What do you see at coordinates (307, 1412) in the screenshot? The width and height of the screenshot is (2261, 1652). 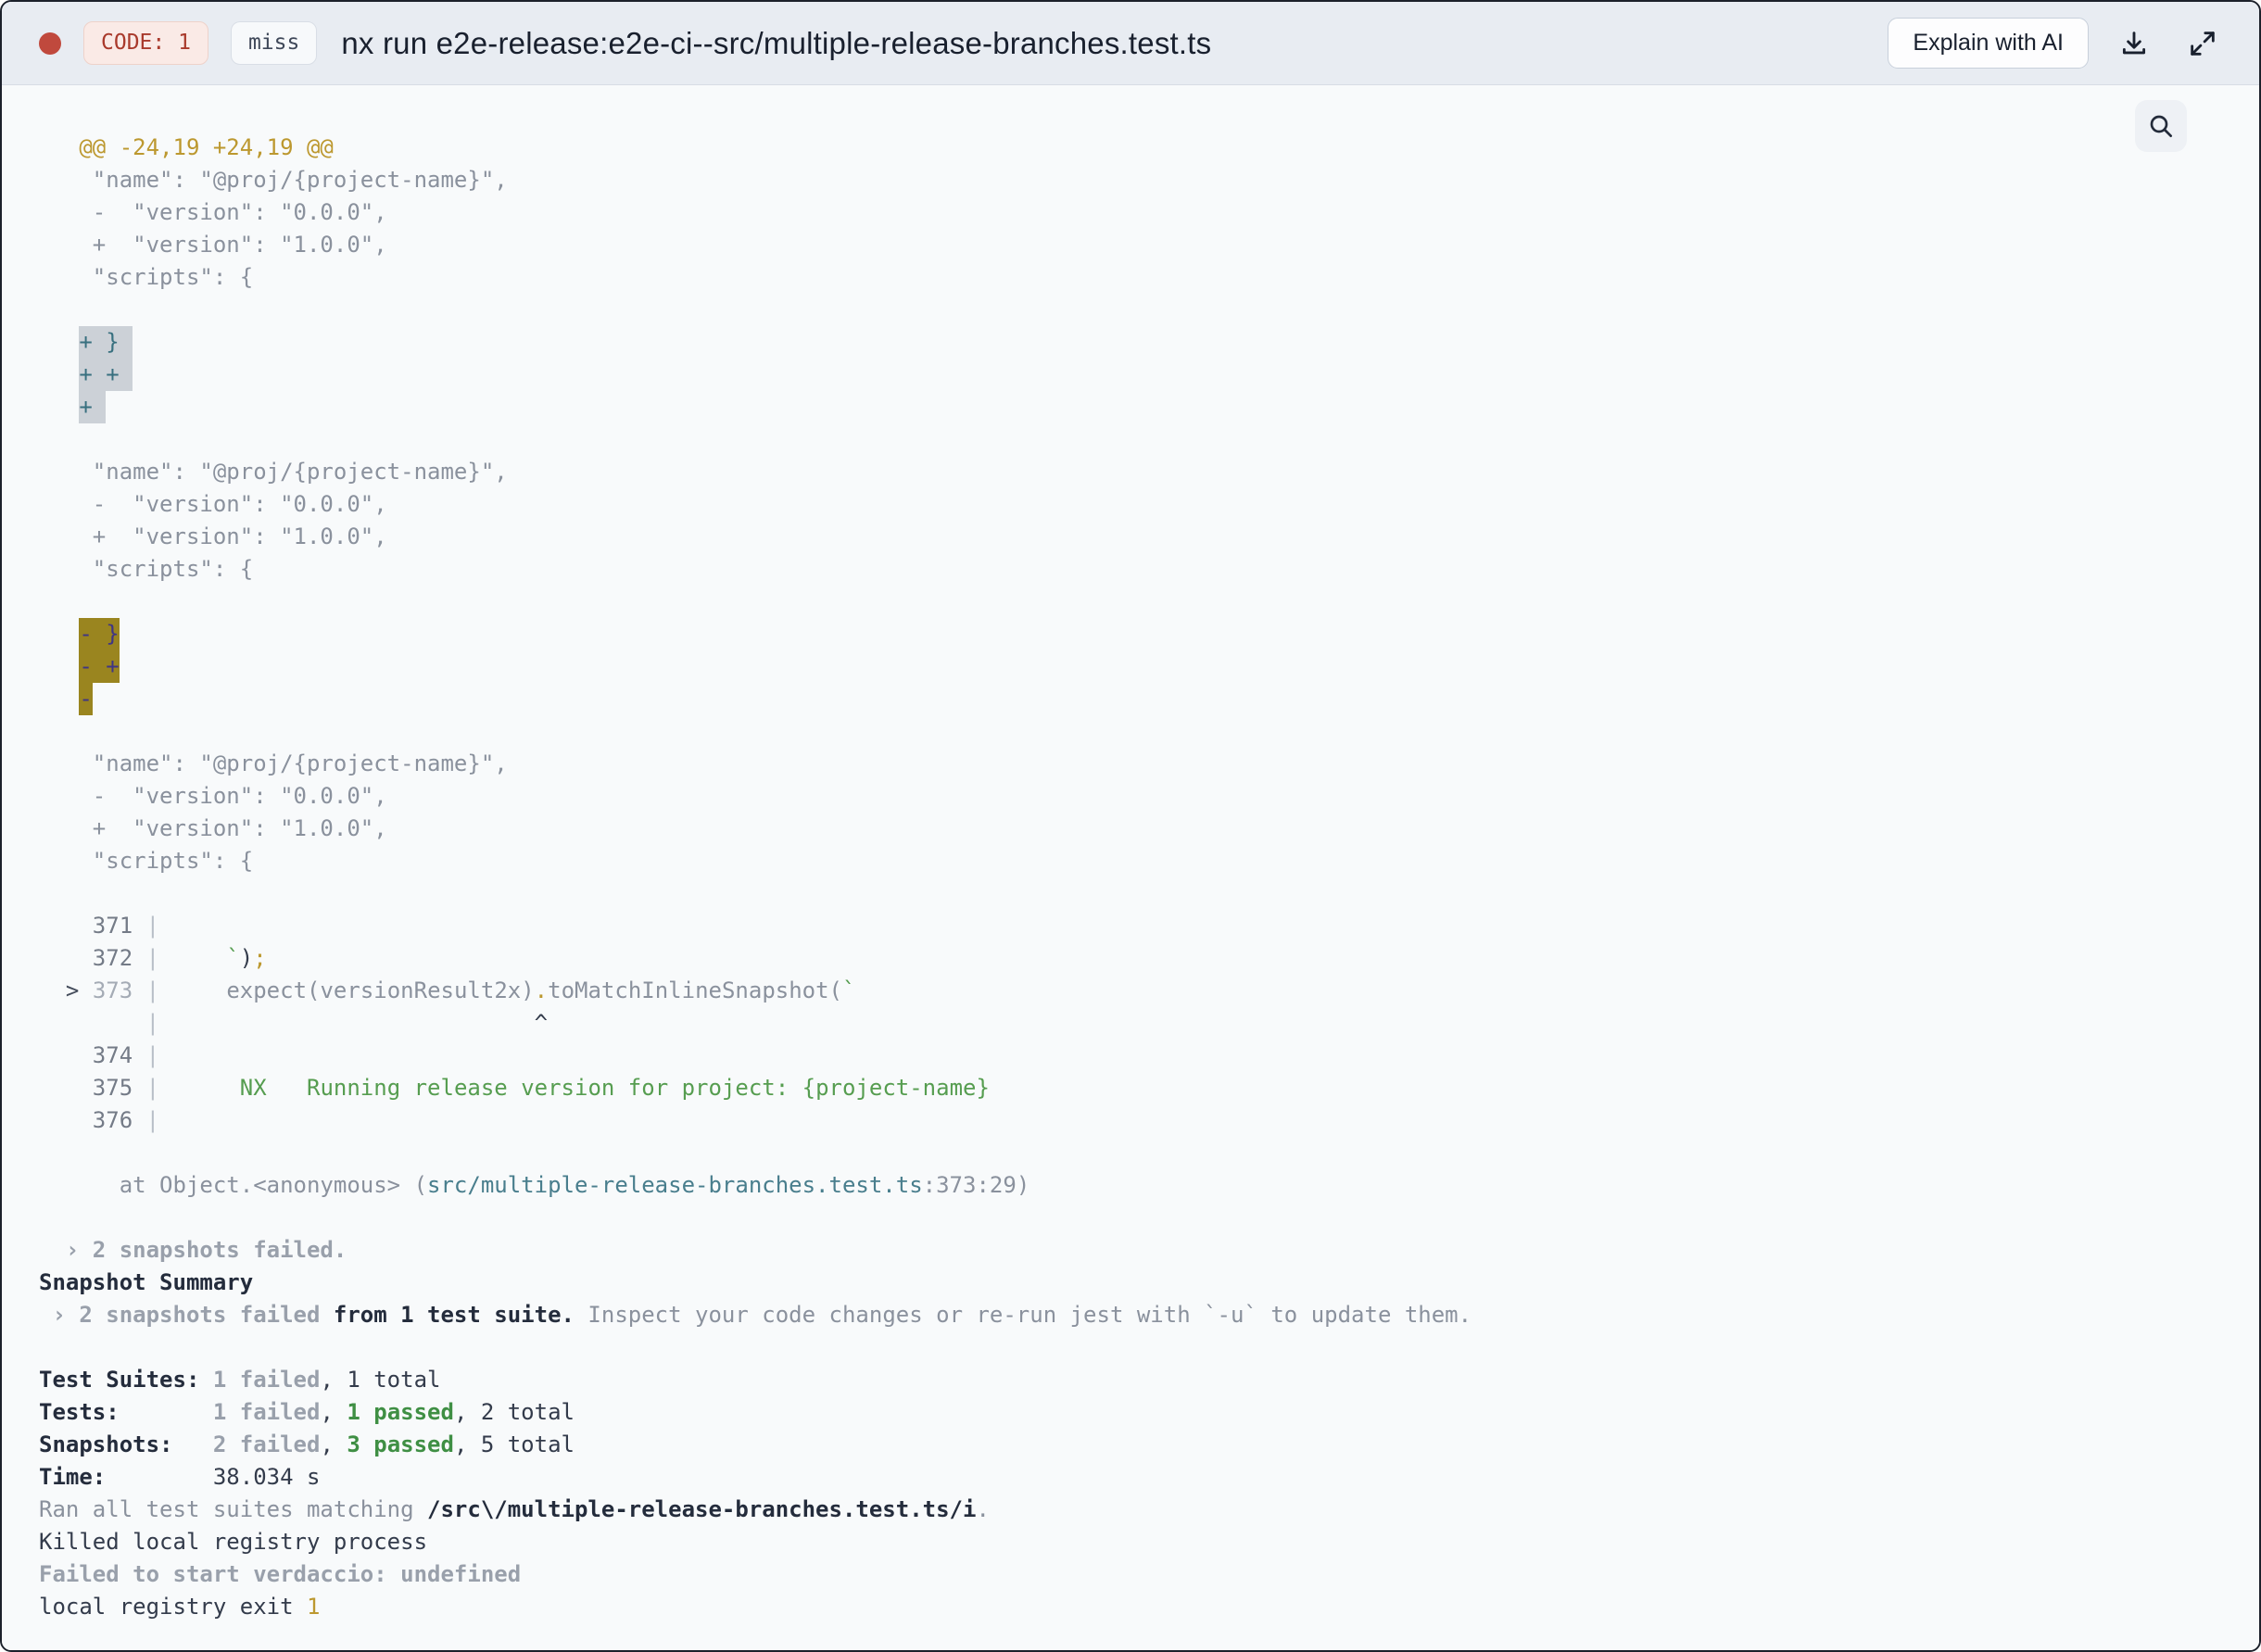 I see `terminal-line: Tests: 1 failed, 1 passed, 2 total` at bounding box center [307, 1412].